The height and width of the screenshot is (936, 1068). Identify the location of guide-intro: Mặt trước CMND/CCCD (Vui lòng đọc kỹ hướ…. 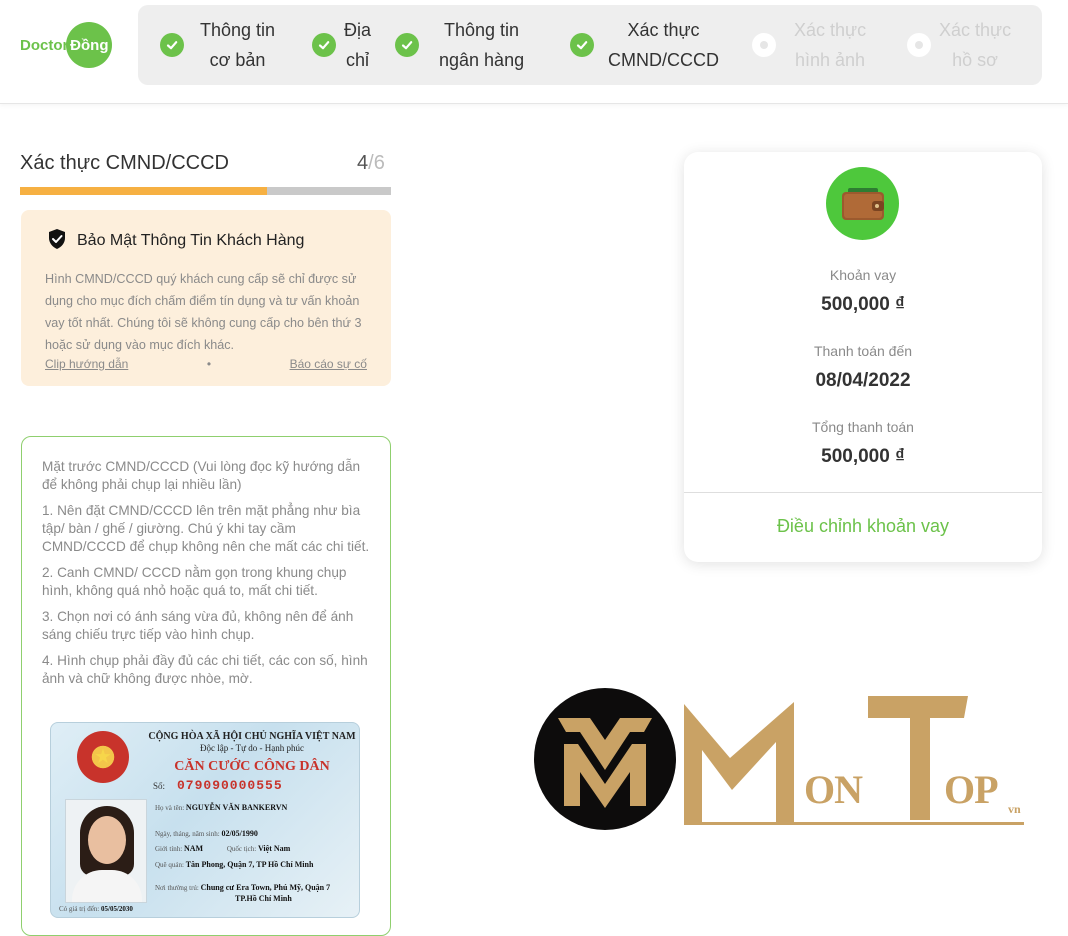
(201, 475).